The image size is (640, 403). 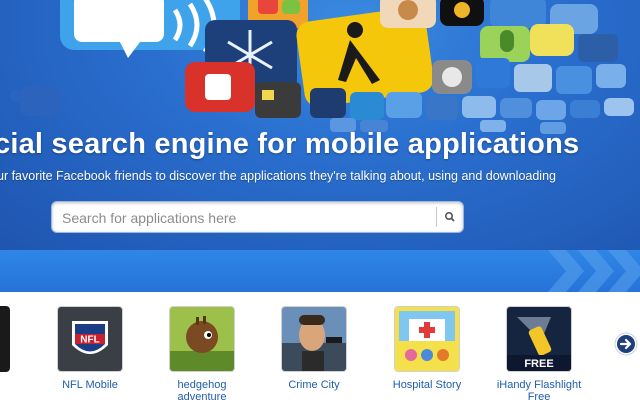 I want to click on free-badge: FREE, so click(x=538, y=364).